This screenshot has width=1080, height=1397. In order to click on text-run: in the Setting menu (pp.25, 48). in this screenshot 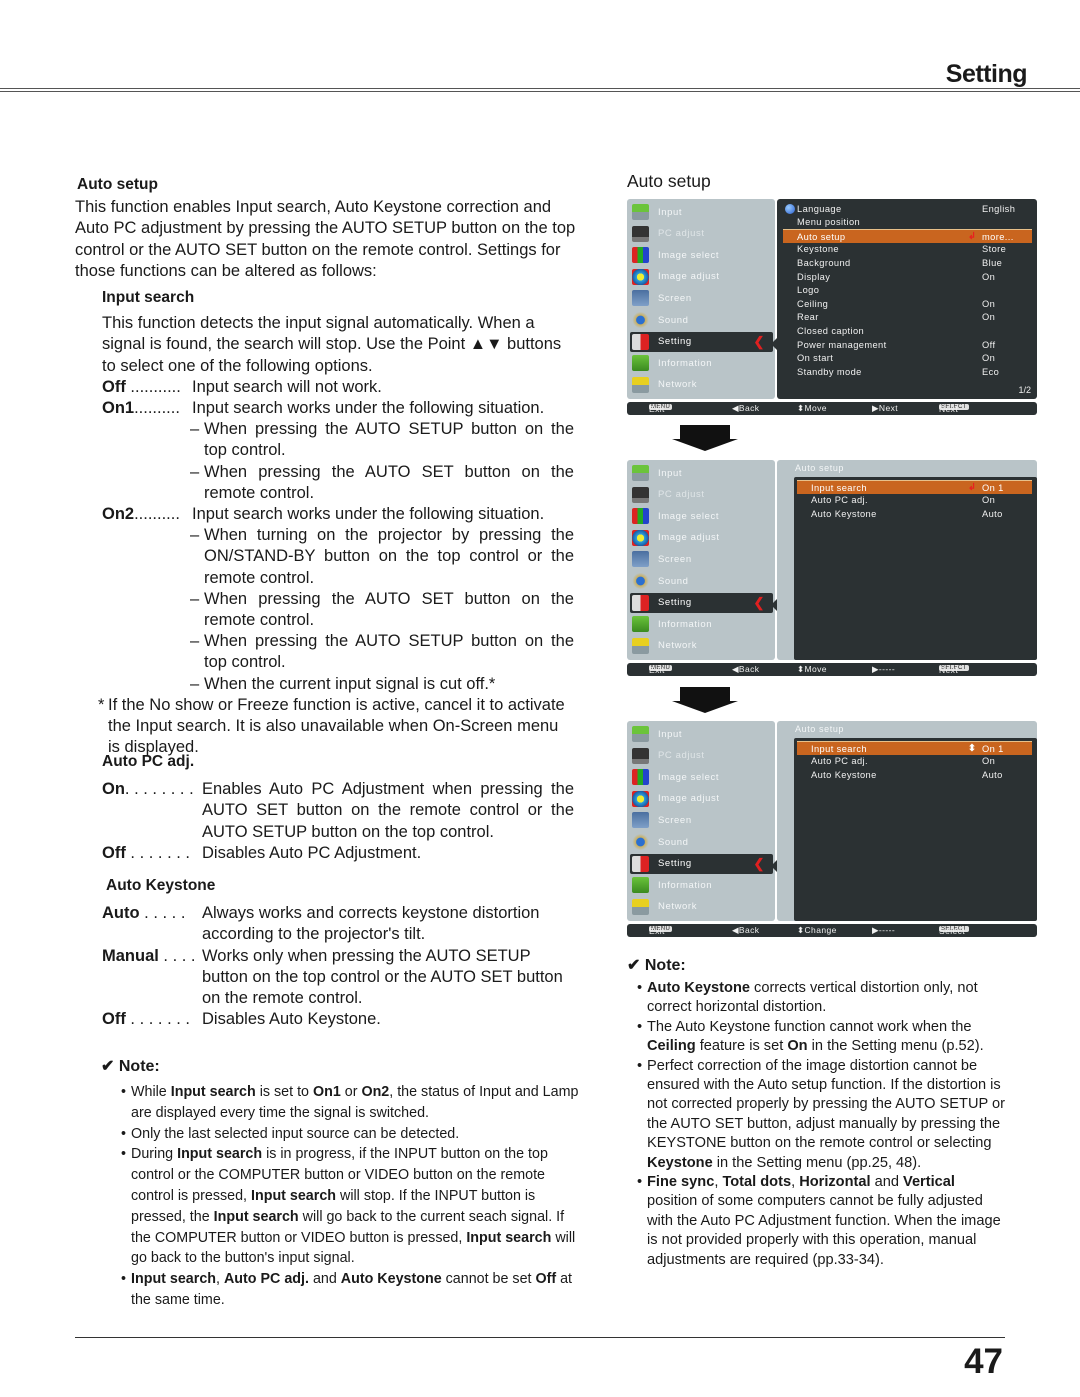, I will do `click(817, 1162)`.